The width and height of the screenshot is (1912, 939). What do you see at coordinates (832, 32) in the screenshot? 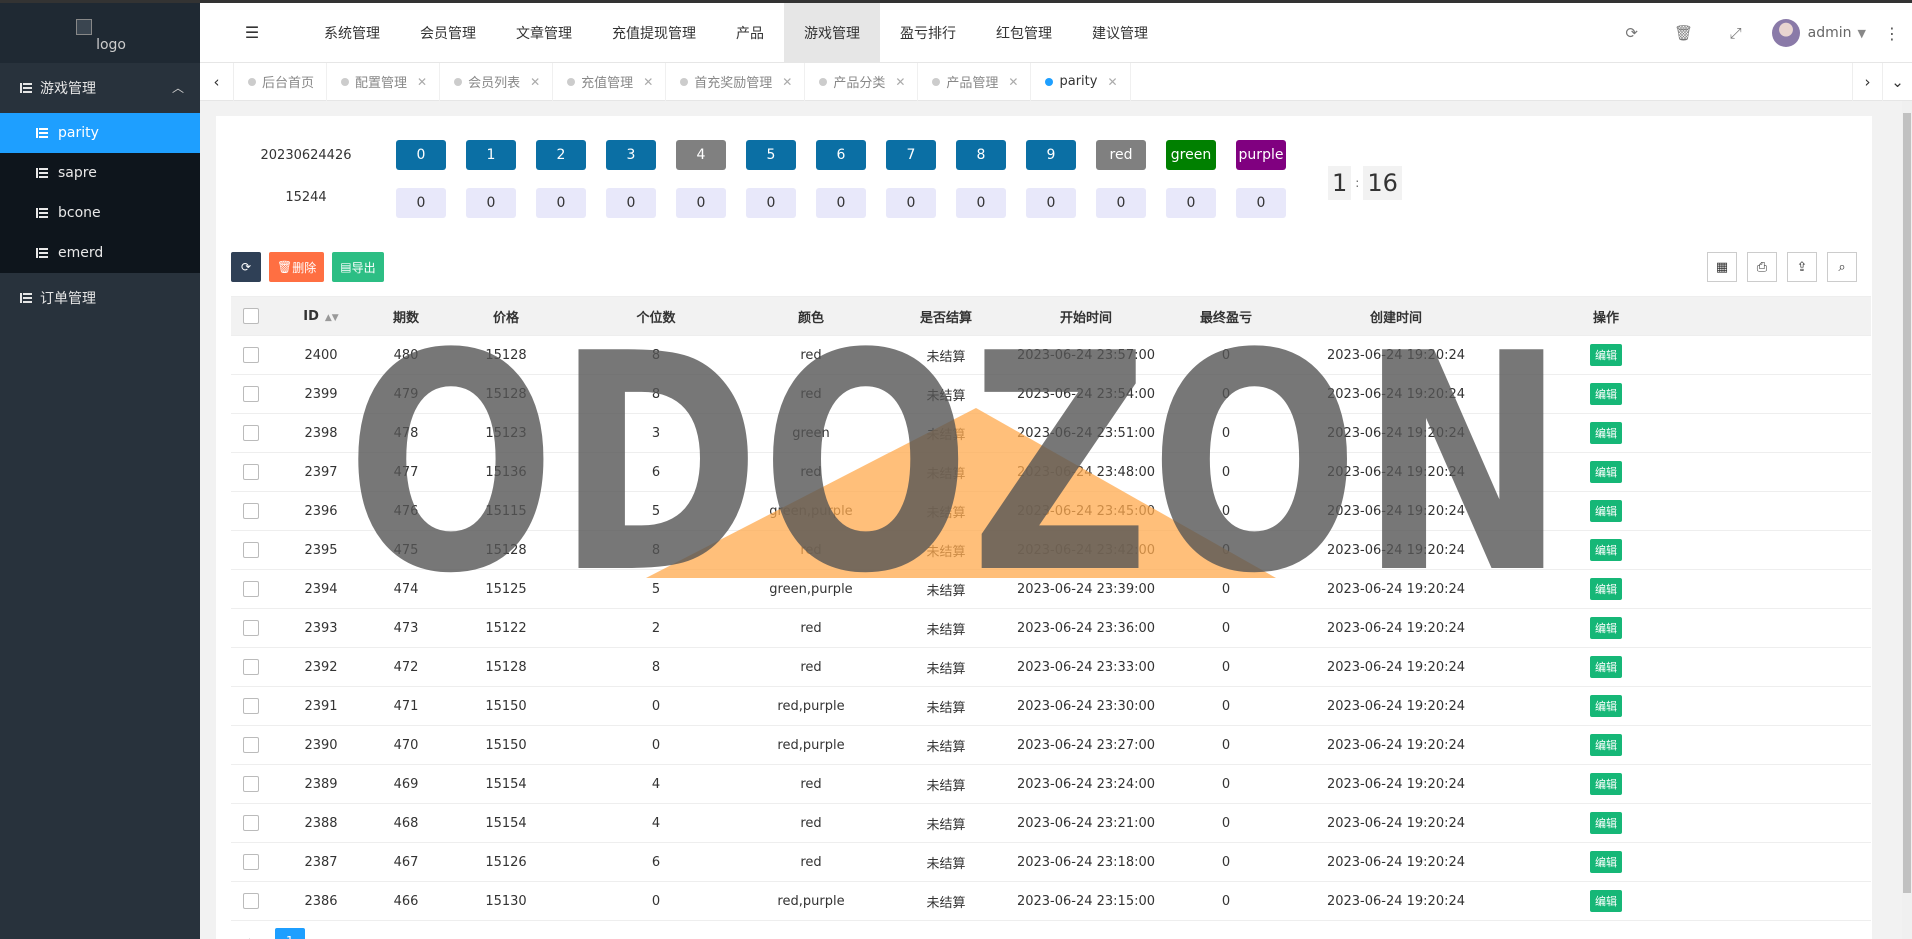
I see `nav-games: 游戏管理` at bounding box center [832, 32].